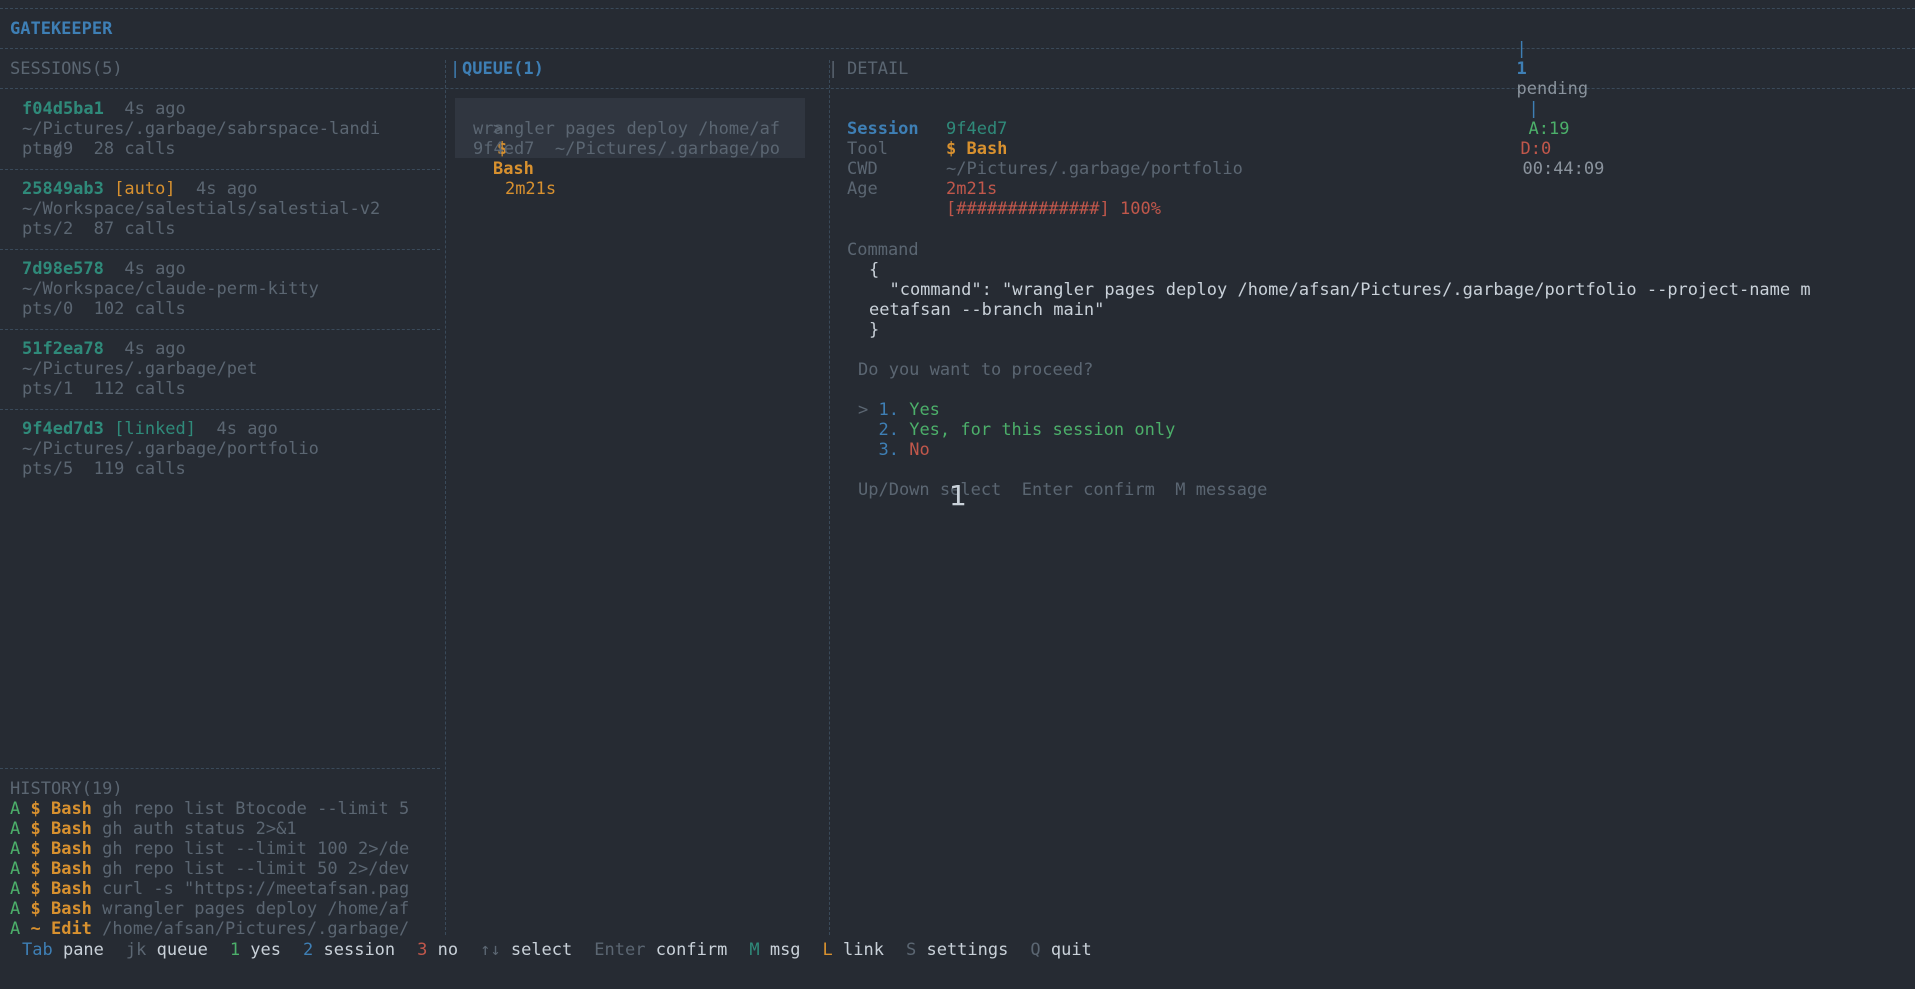 The width and height of the screenshot is (1915, 989). Describe the element at coordinates (226, 829) in the screenshot. I see `history-row: A $ Bash gh auth status 2>&1` at that location.